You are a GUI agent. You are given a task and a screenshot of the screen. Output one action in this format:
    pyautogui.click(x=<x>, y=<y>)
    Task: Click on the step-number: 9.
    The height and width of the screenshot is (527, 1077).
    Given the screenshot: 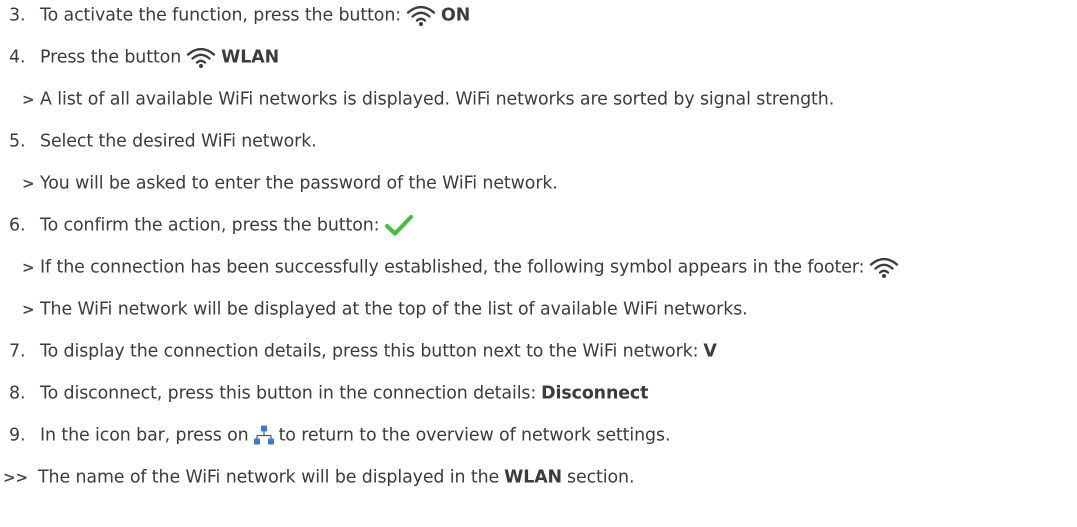 What is the action you would take?
    pyautogui.click(x=17, y=435)
    